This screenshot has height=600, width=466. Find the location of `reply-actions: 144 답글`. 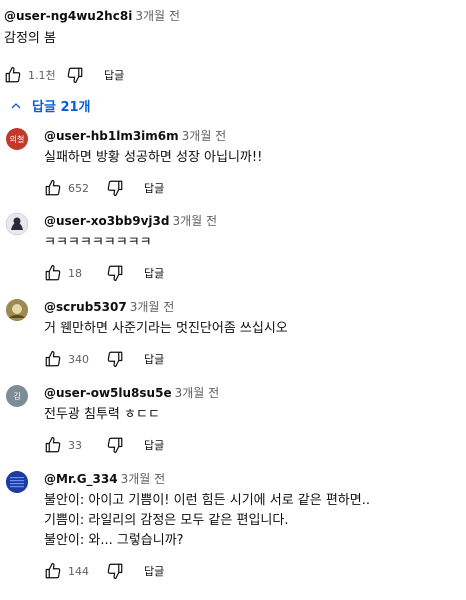

reply-actions: 144 답글 is located at coordinates (249, 571).